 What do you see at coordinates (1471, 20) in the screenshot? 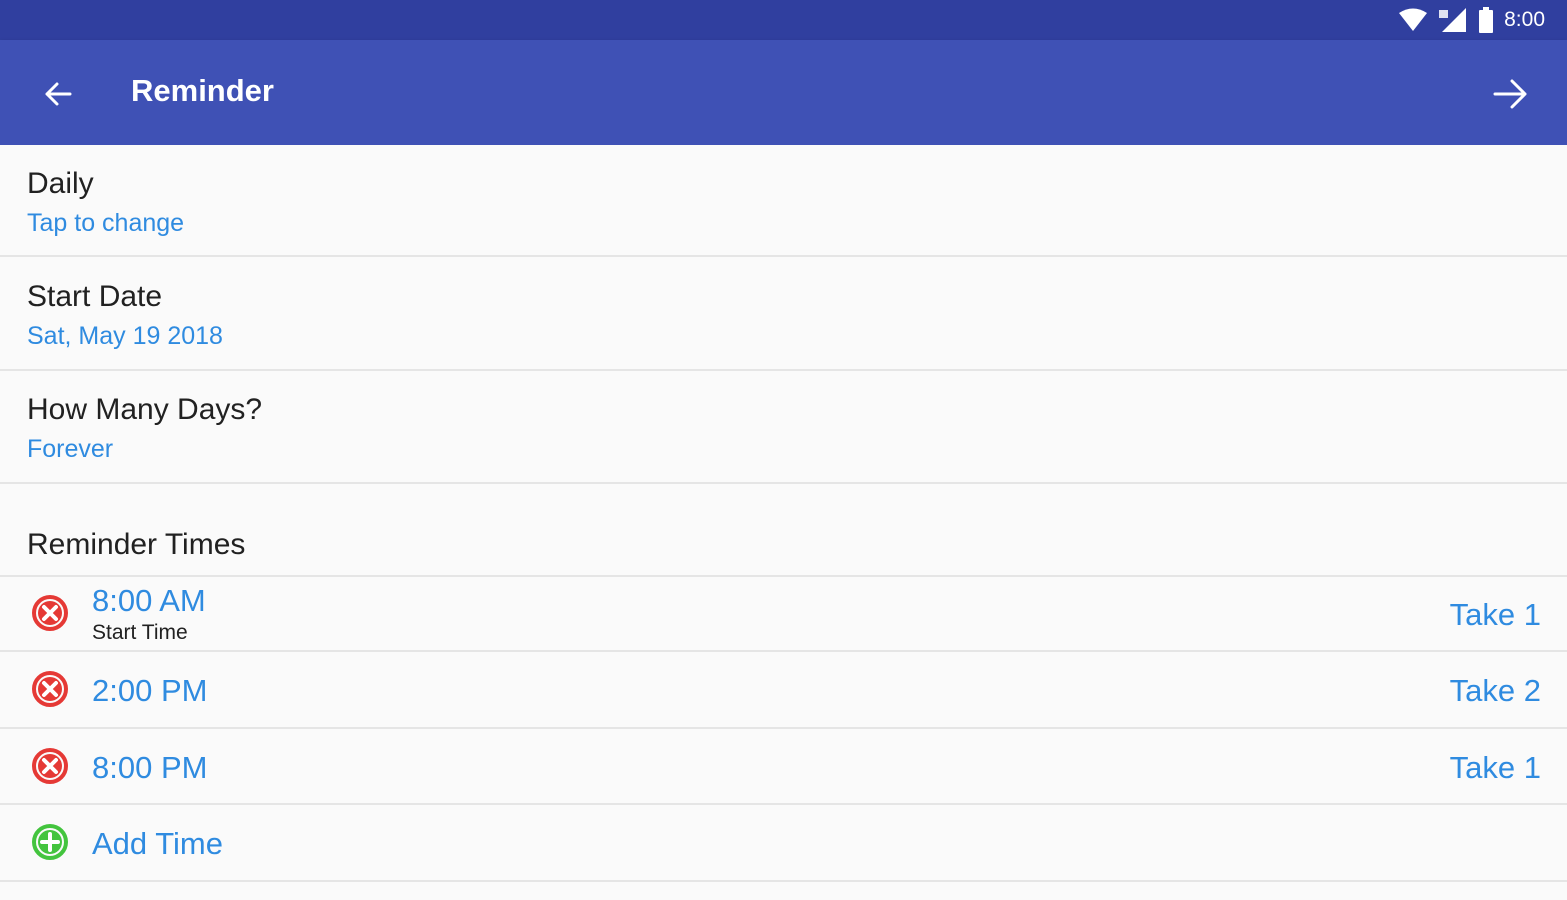
I see `status-icons: 8:00` at bounding box center [1471, 20].